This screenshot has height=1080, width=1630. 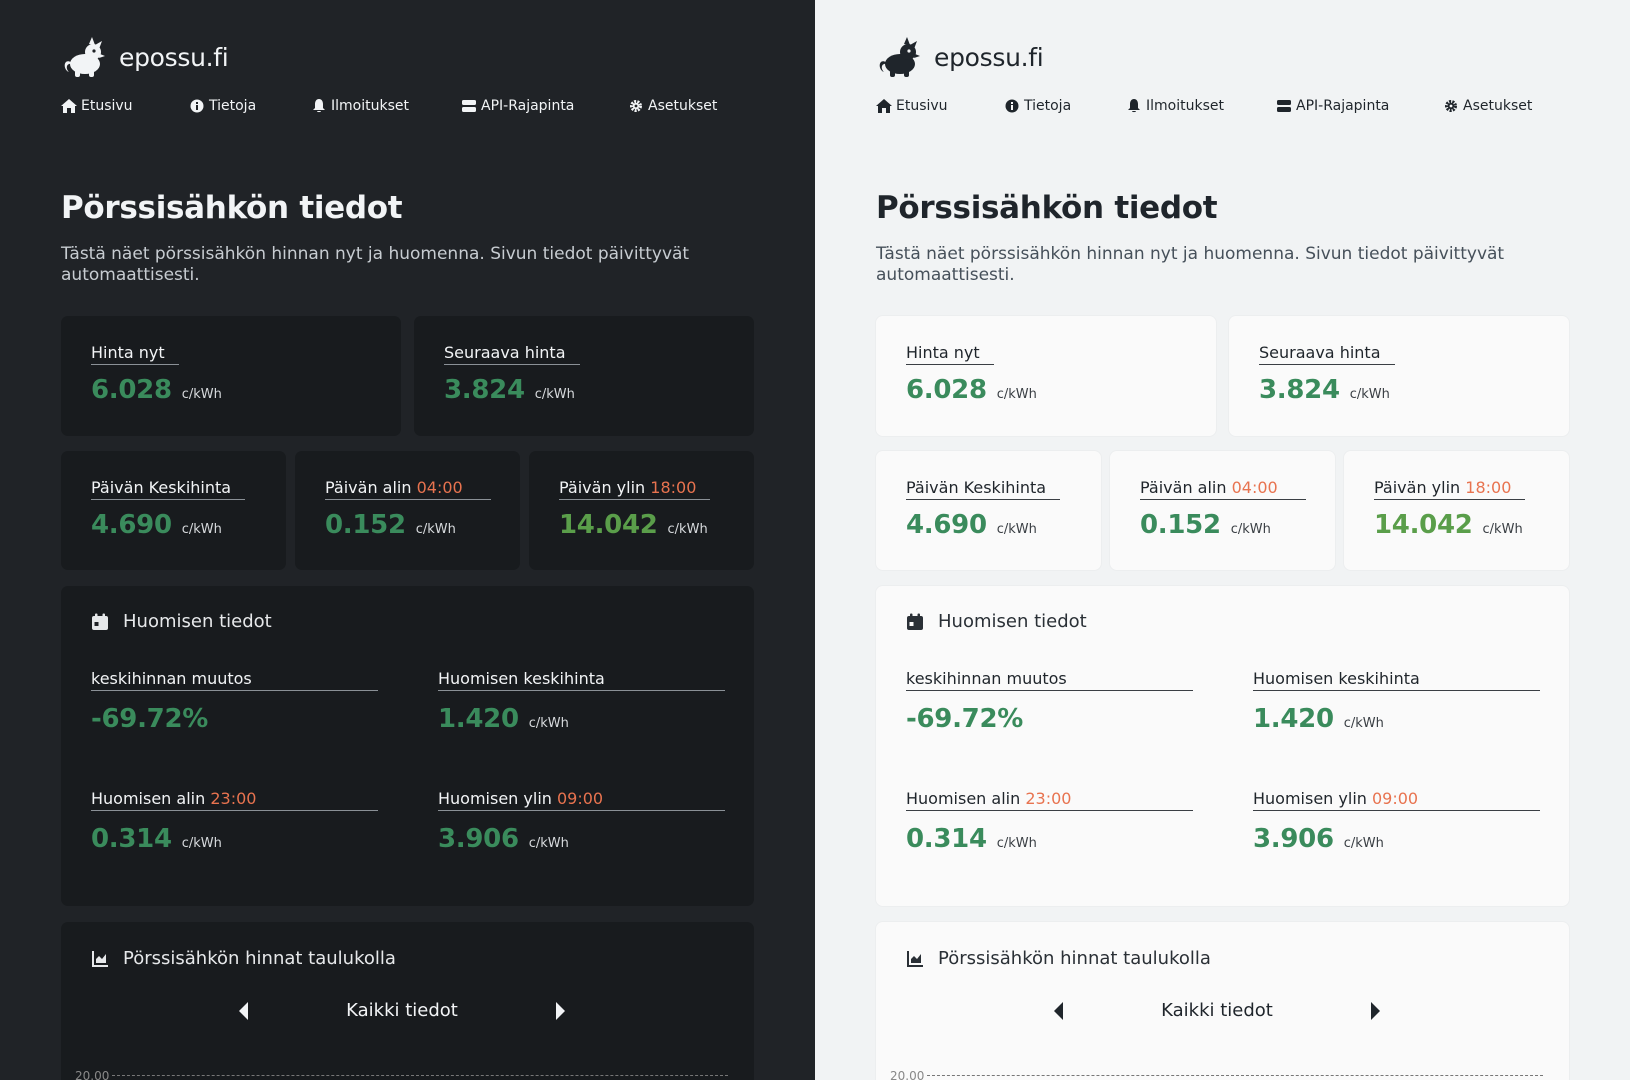 I want to click on tomorrow-heading: Huomisen tiedot, so click(x=181, y=621).